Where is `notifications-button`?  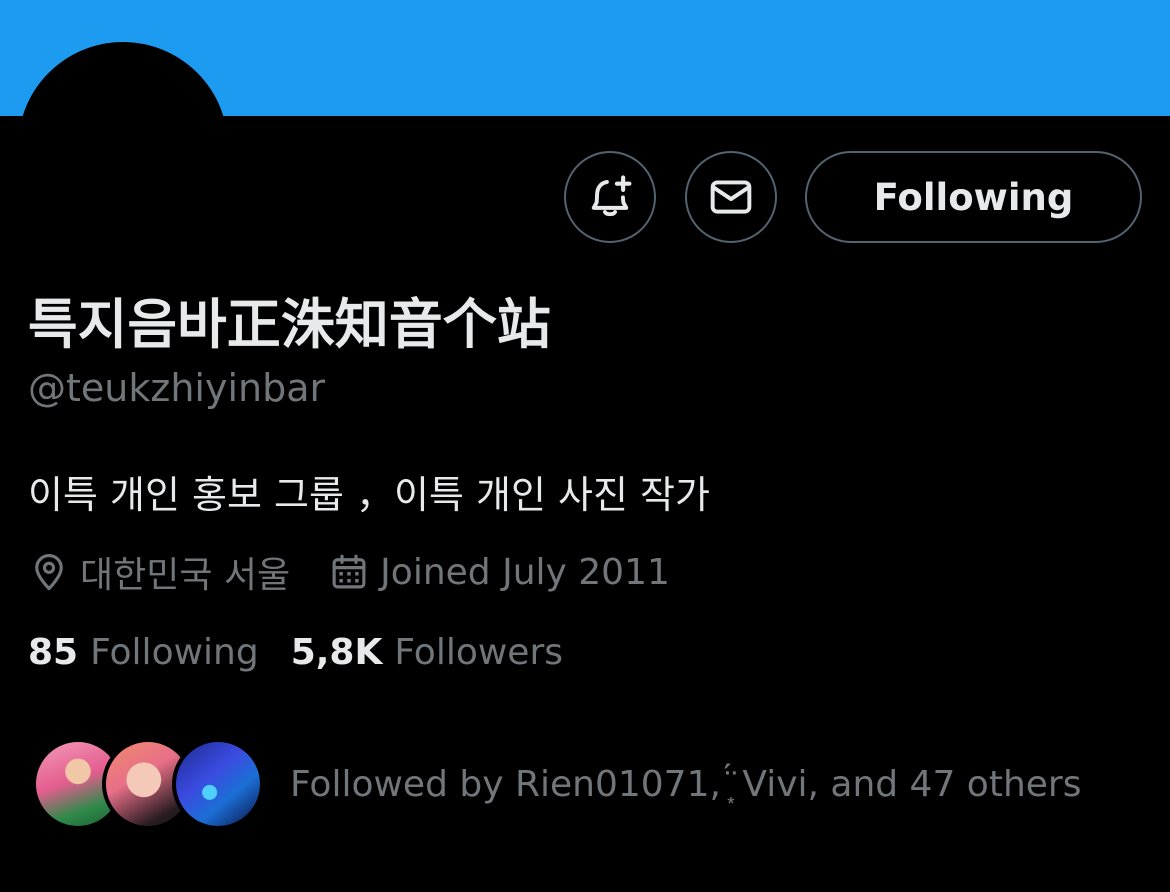 notifications-button is located at coordinates (610, 197).